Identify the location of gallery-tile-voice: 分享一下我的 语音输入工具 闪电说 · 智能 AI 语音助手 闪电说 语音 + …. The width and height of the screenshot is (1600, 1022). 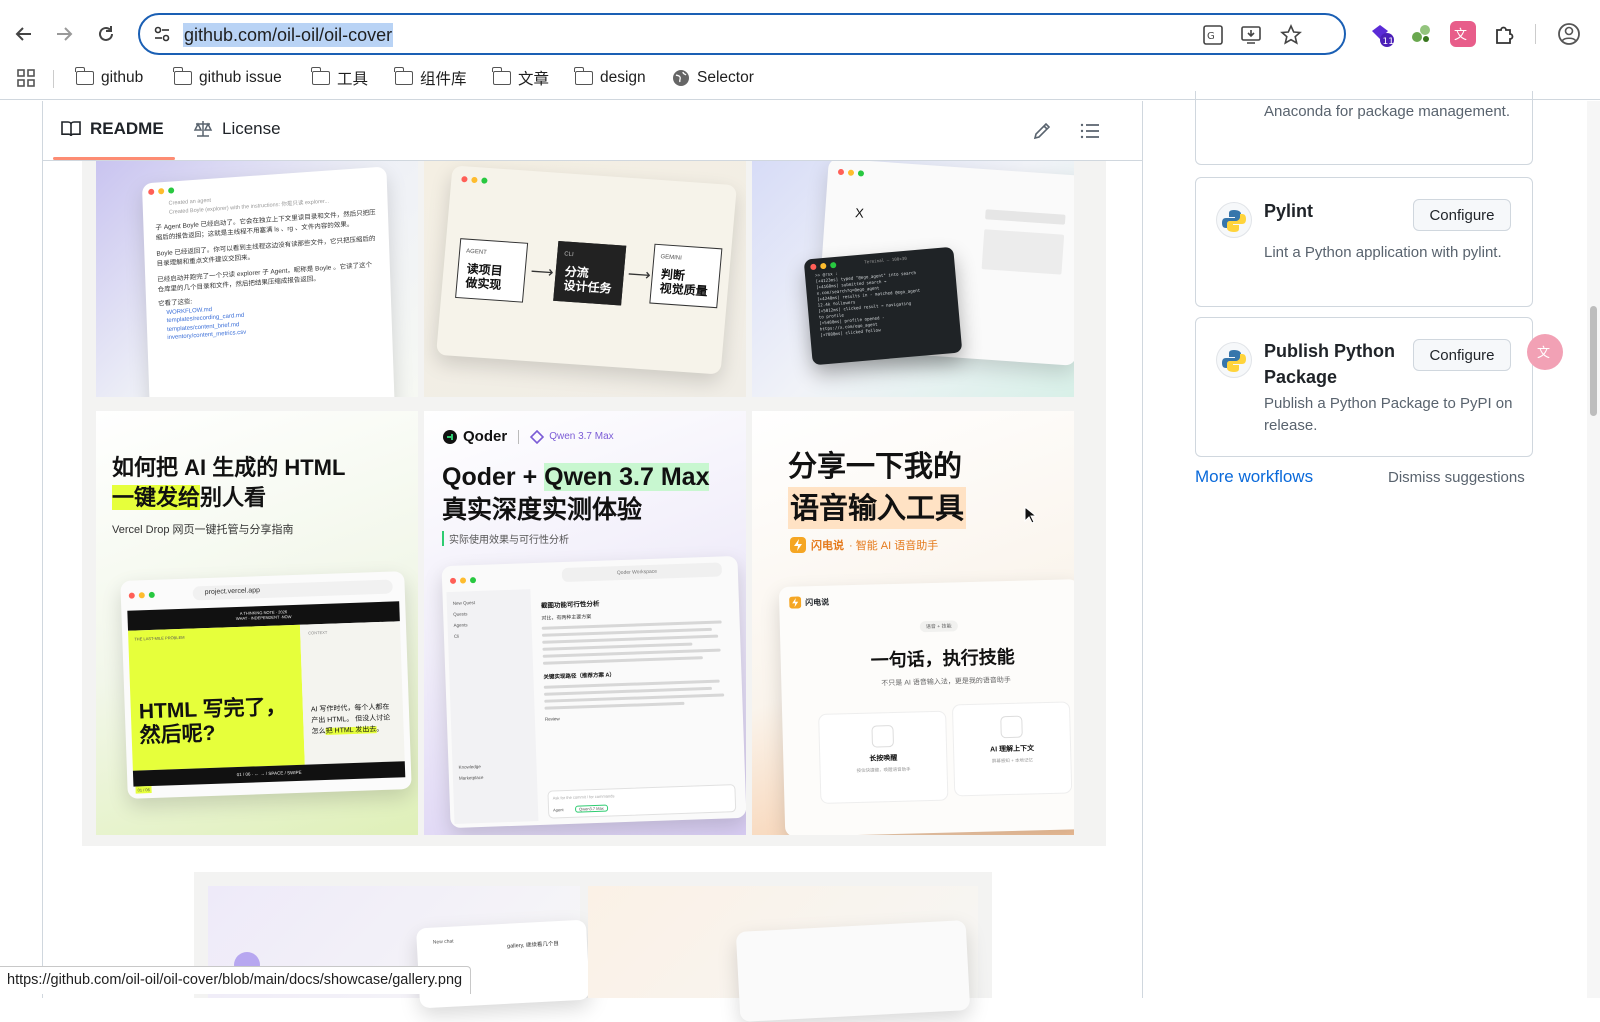
(913, 623).